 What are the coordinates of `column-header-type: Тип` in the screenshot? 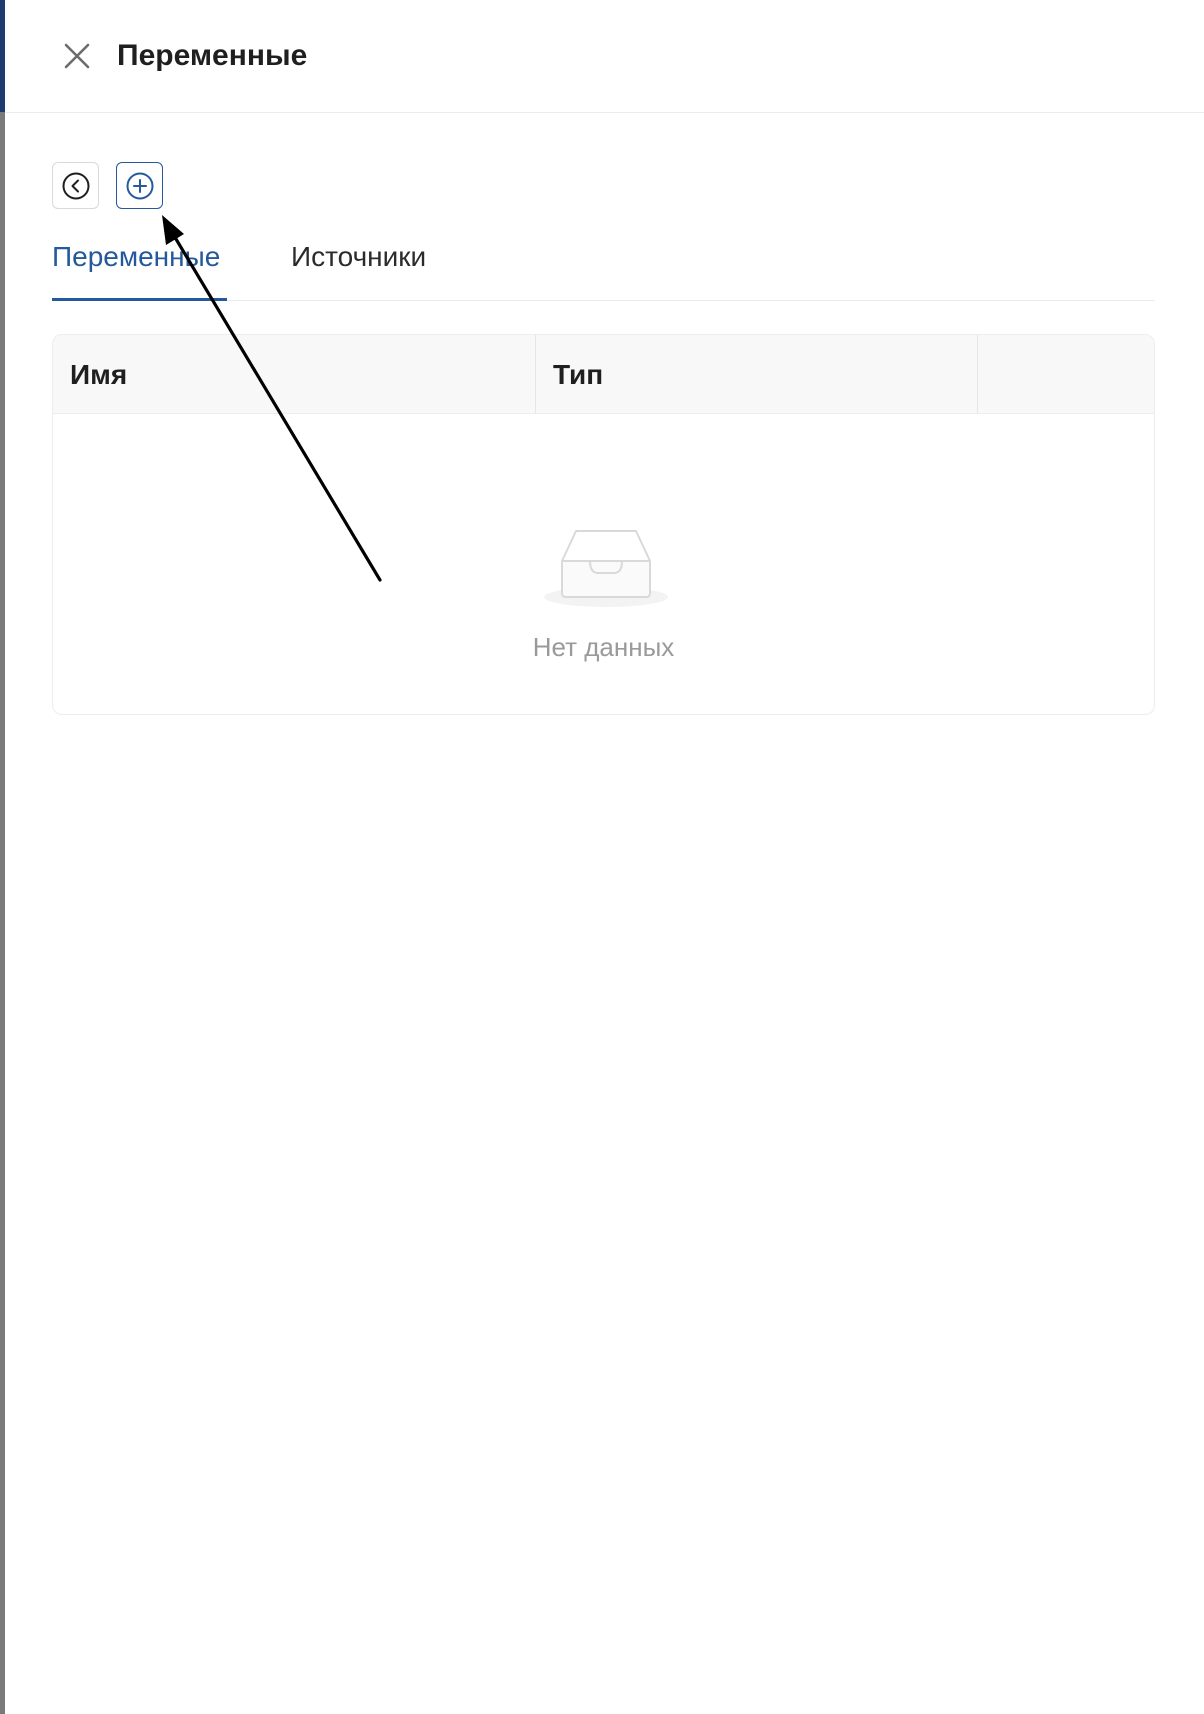 It's located at (757, 374).